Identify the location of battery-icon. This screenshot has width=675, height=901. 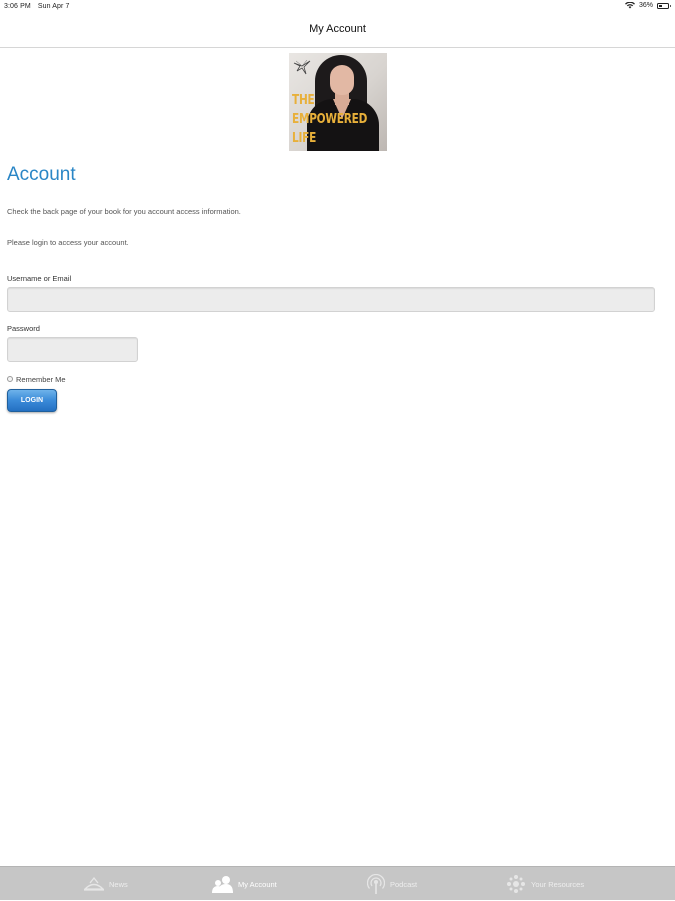
(664, 5).